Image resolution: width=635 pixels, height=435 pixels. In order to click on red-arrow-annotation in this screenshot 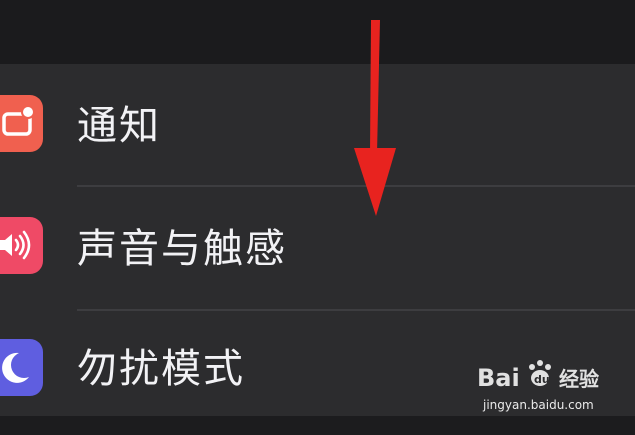, I will do `click(375, 119)`.